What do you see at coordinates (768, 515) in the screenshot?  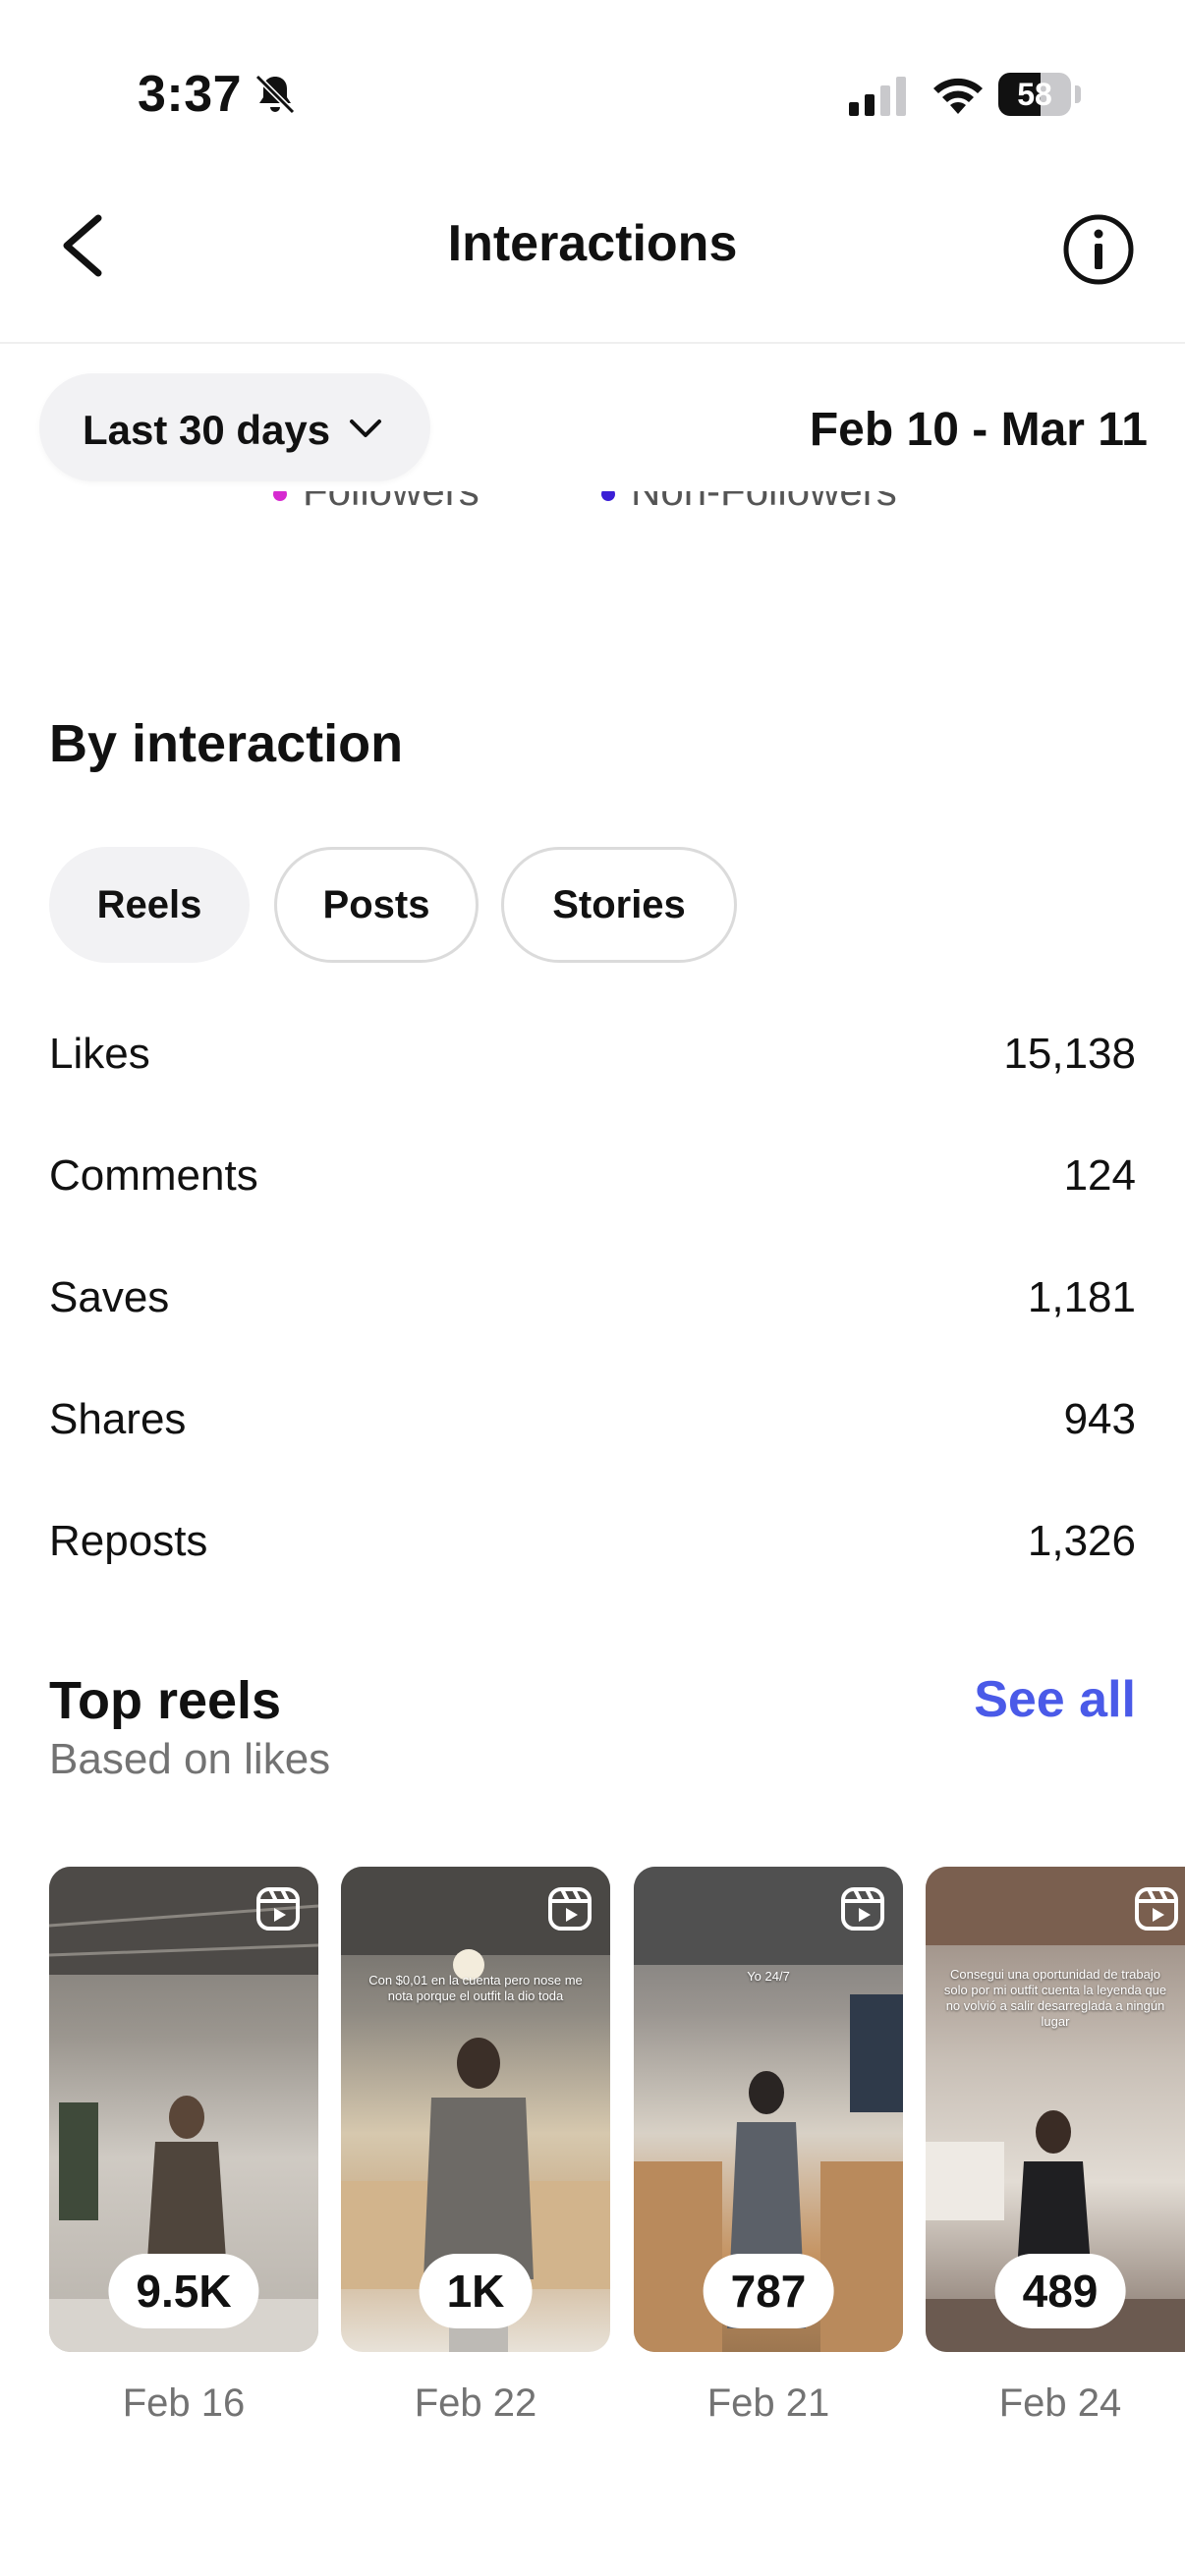 I see `legend-non-followers: Non-Followers` at bounding box center [768, 515].